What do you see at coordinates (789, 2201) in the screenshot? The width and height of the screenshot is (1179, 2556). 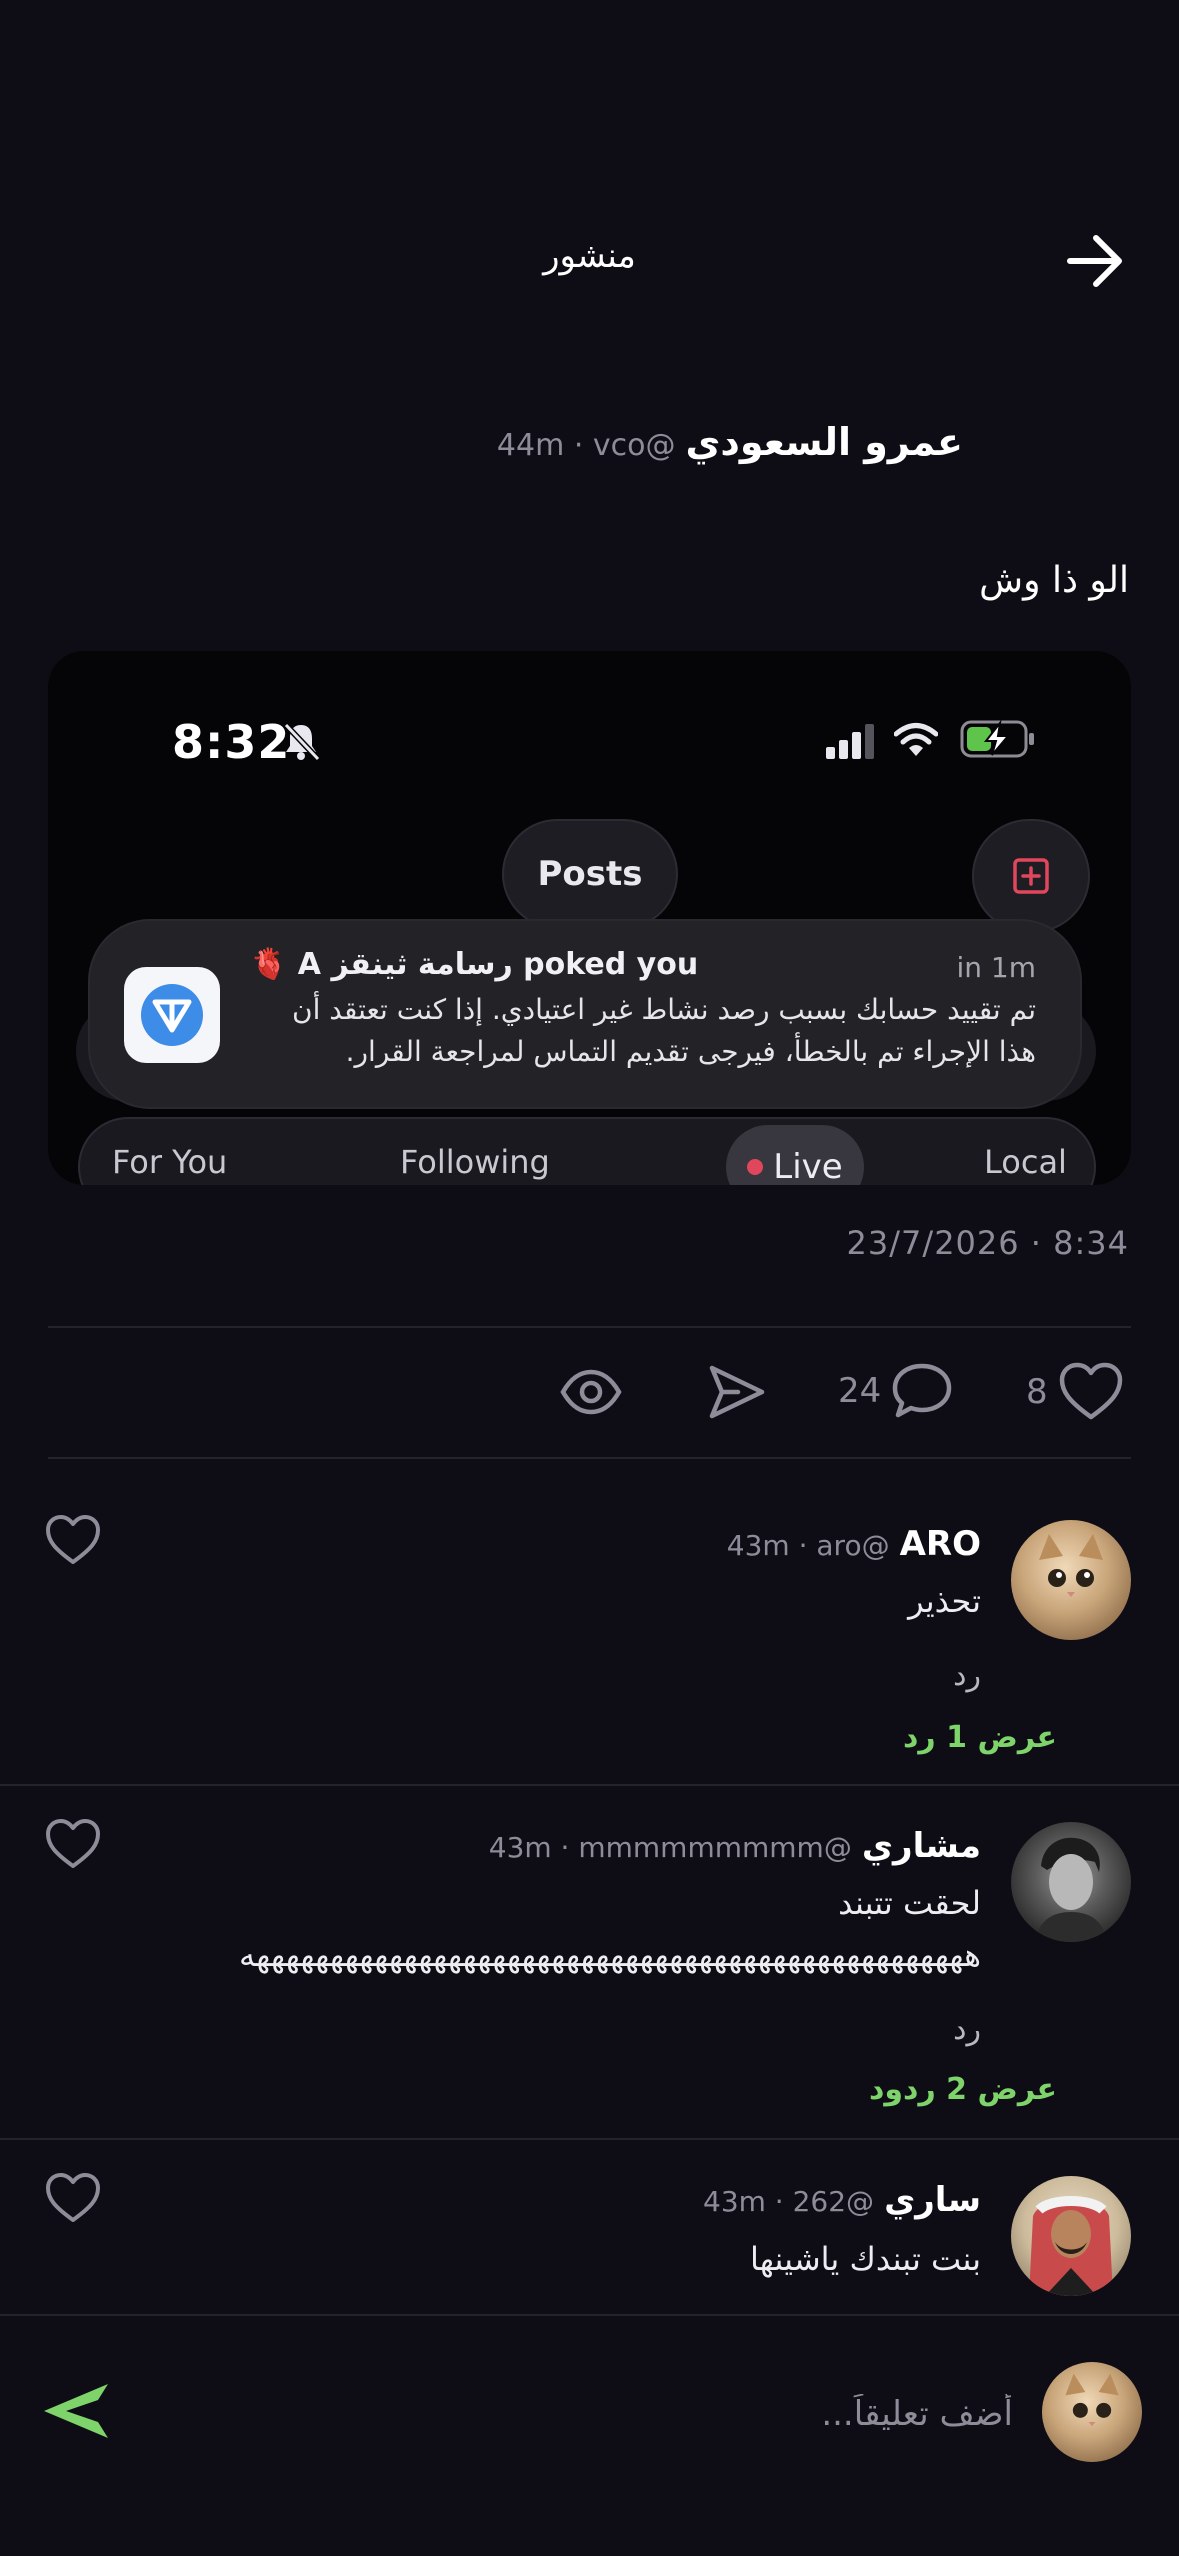 I see `comment-meta: 43m · 262@` at bounding box center [789, 2201].